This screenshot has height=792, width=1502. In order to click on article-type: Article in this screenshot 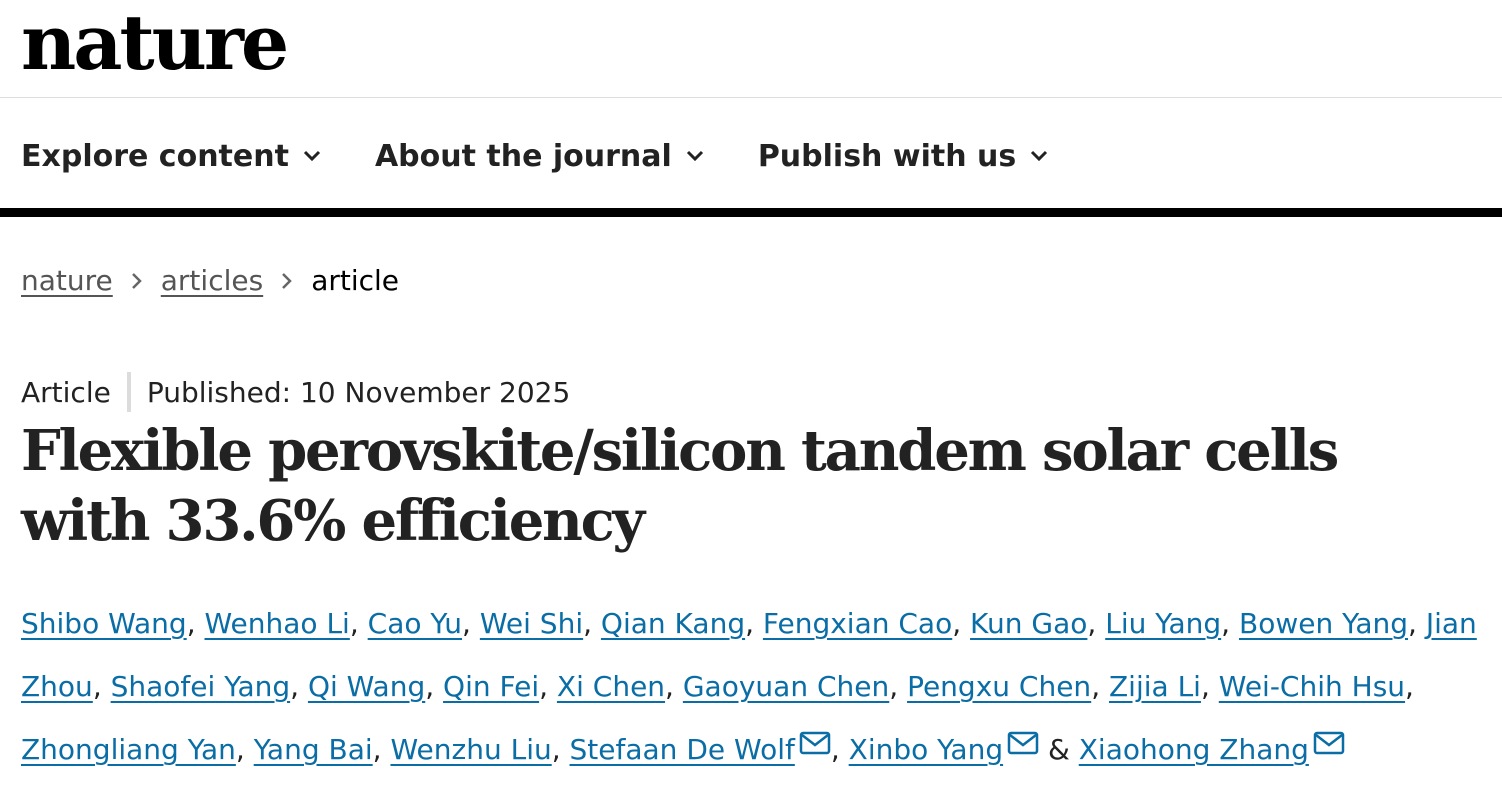, I will do `click(66, 392)`.